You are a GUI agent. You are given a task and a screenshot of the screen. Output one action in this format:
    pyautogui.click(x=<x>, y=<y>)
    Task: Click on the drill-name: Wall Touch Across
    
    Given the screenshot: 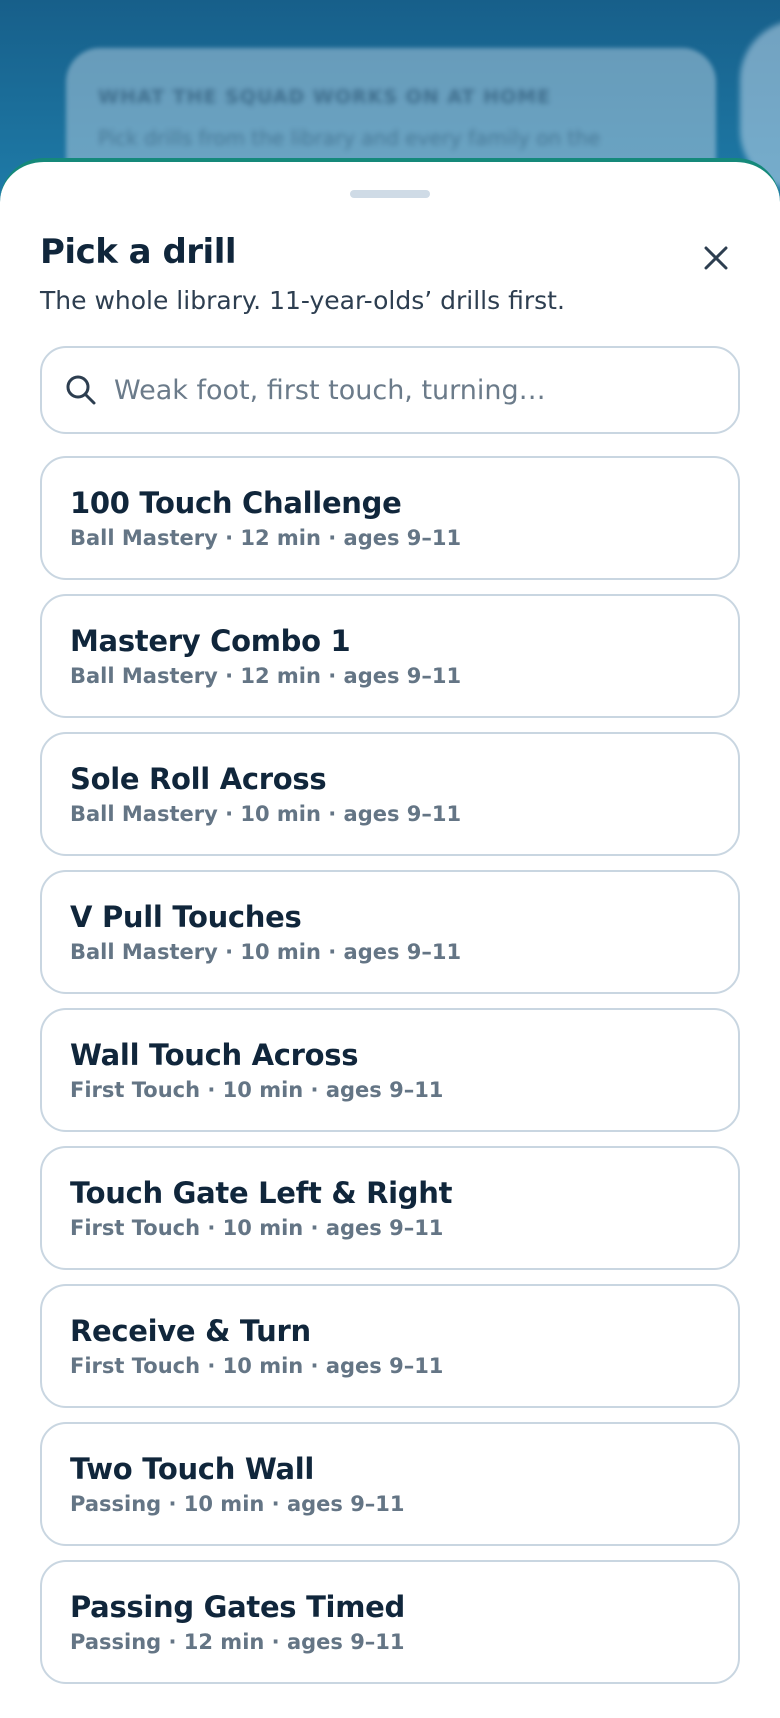 What is the action you would take?
    pyautogui.click(x=214, y=1055)
    